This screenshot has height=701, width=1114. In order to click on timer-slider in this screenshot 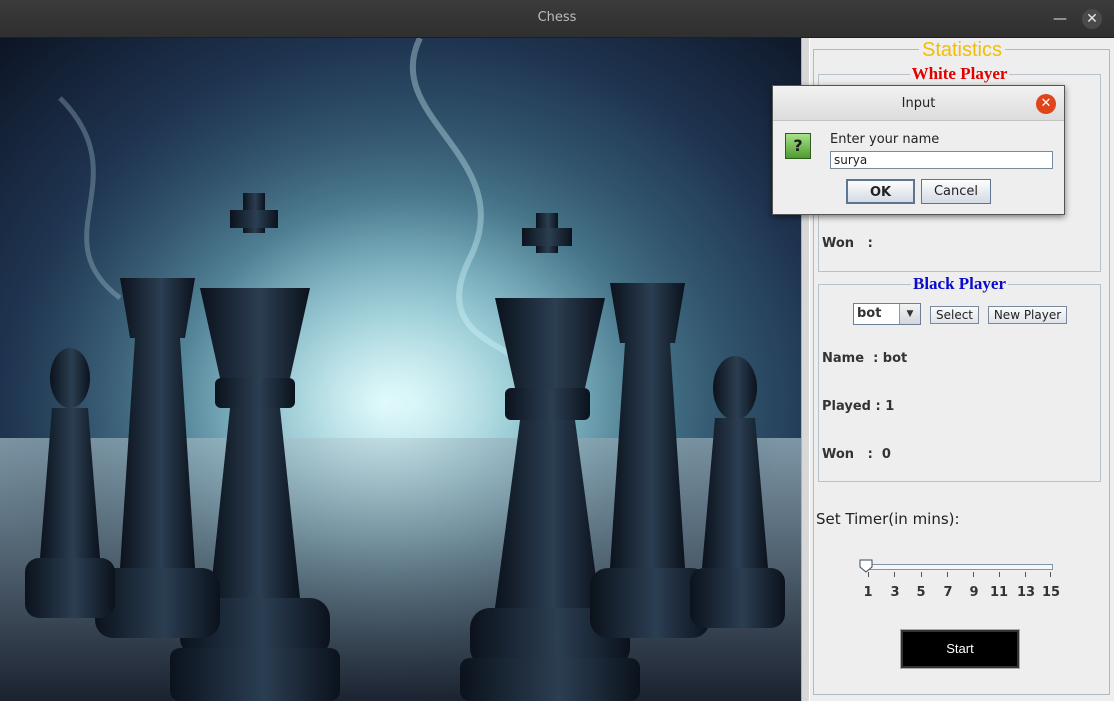, I will do `click(956, 568)`.